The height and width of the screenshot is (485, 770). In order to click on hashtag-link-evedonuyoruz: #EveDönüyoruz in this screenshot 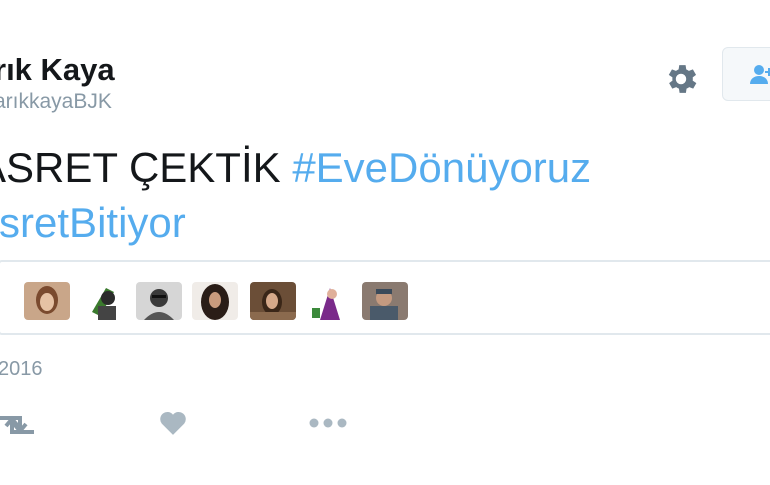, I will do `click(441, 167)`.